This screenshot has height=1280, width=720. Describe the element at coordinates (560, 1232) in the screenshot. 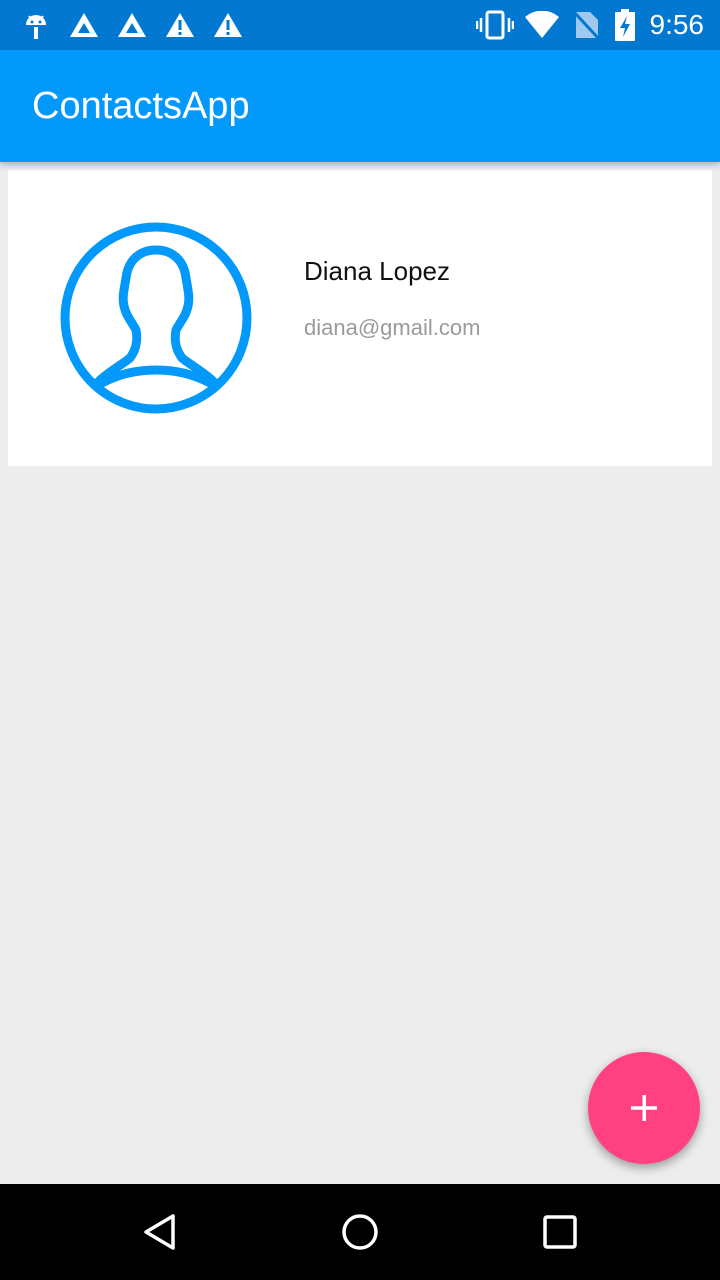

I see `recents-icon` at that location.